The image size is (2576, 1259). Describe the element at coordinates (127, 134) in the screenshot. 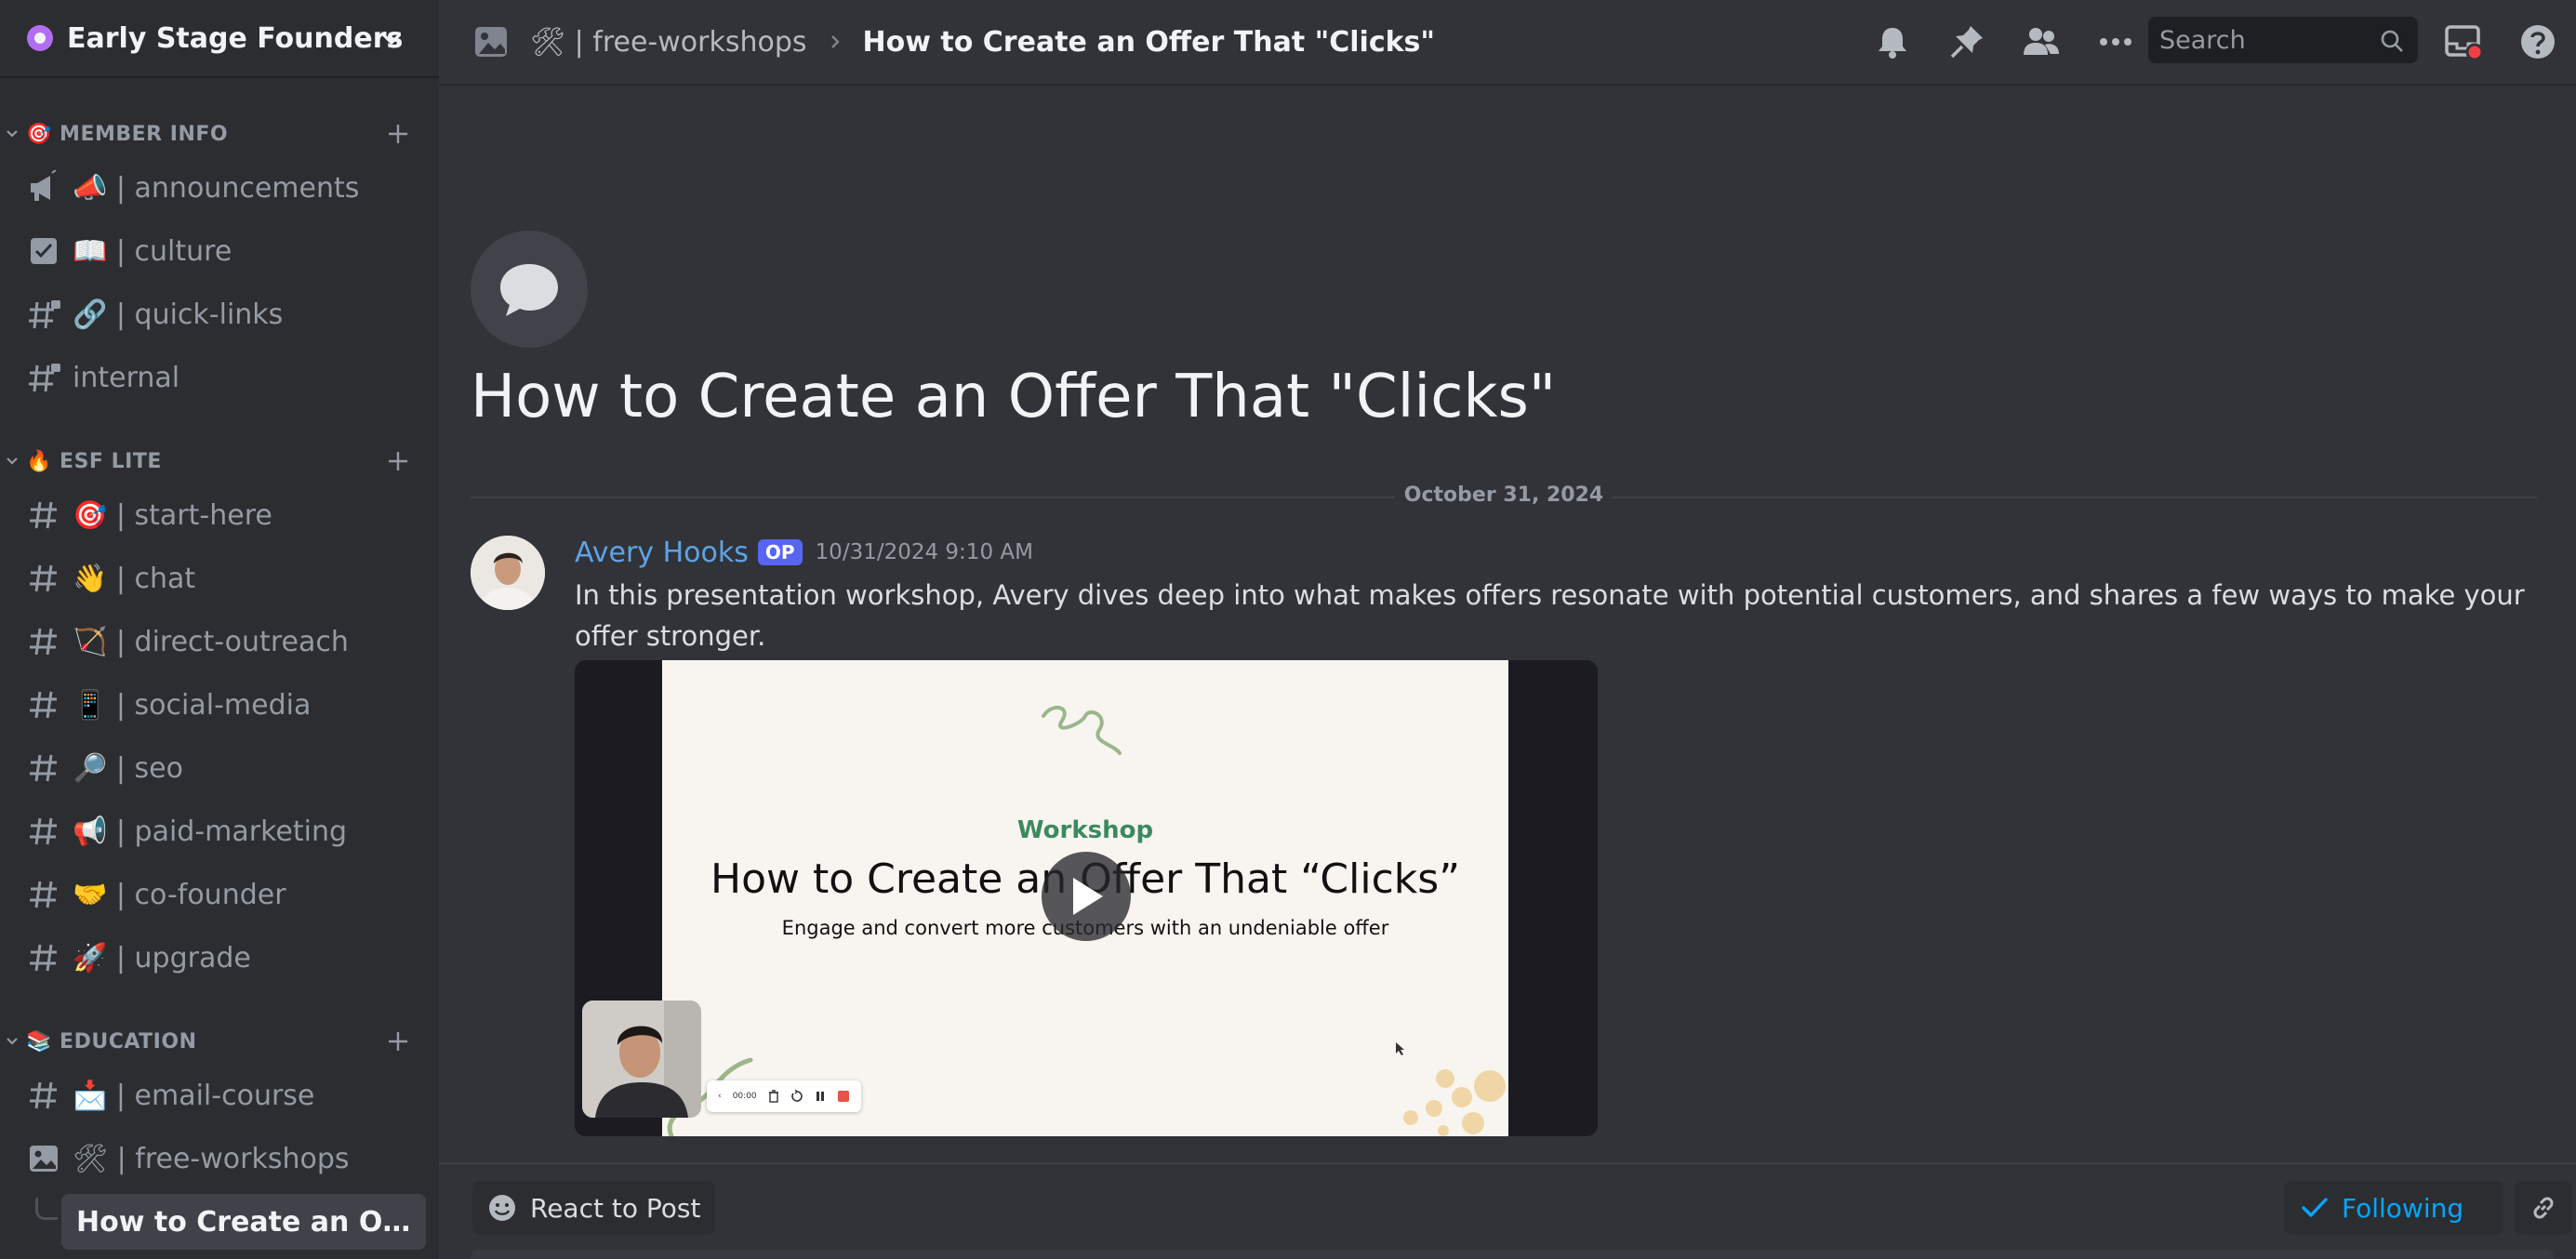

I see `category-label: 🎯 MEMBER INFO` at that location.